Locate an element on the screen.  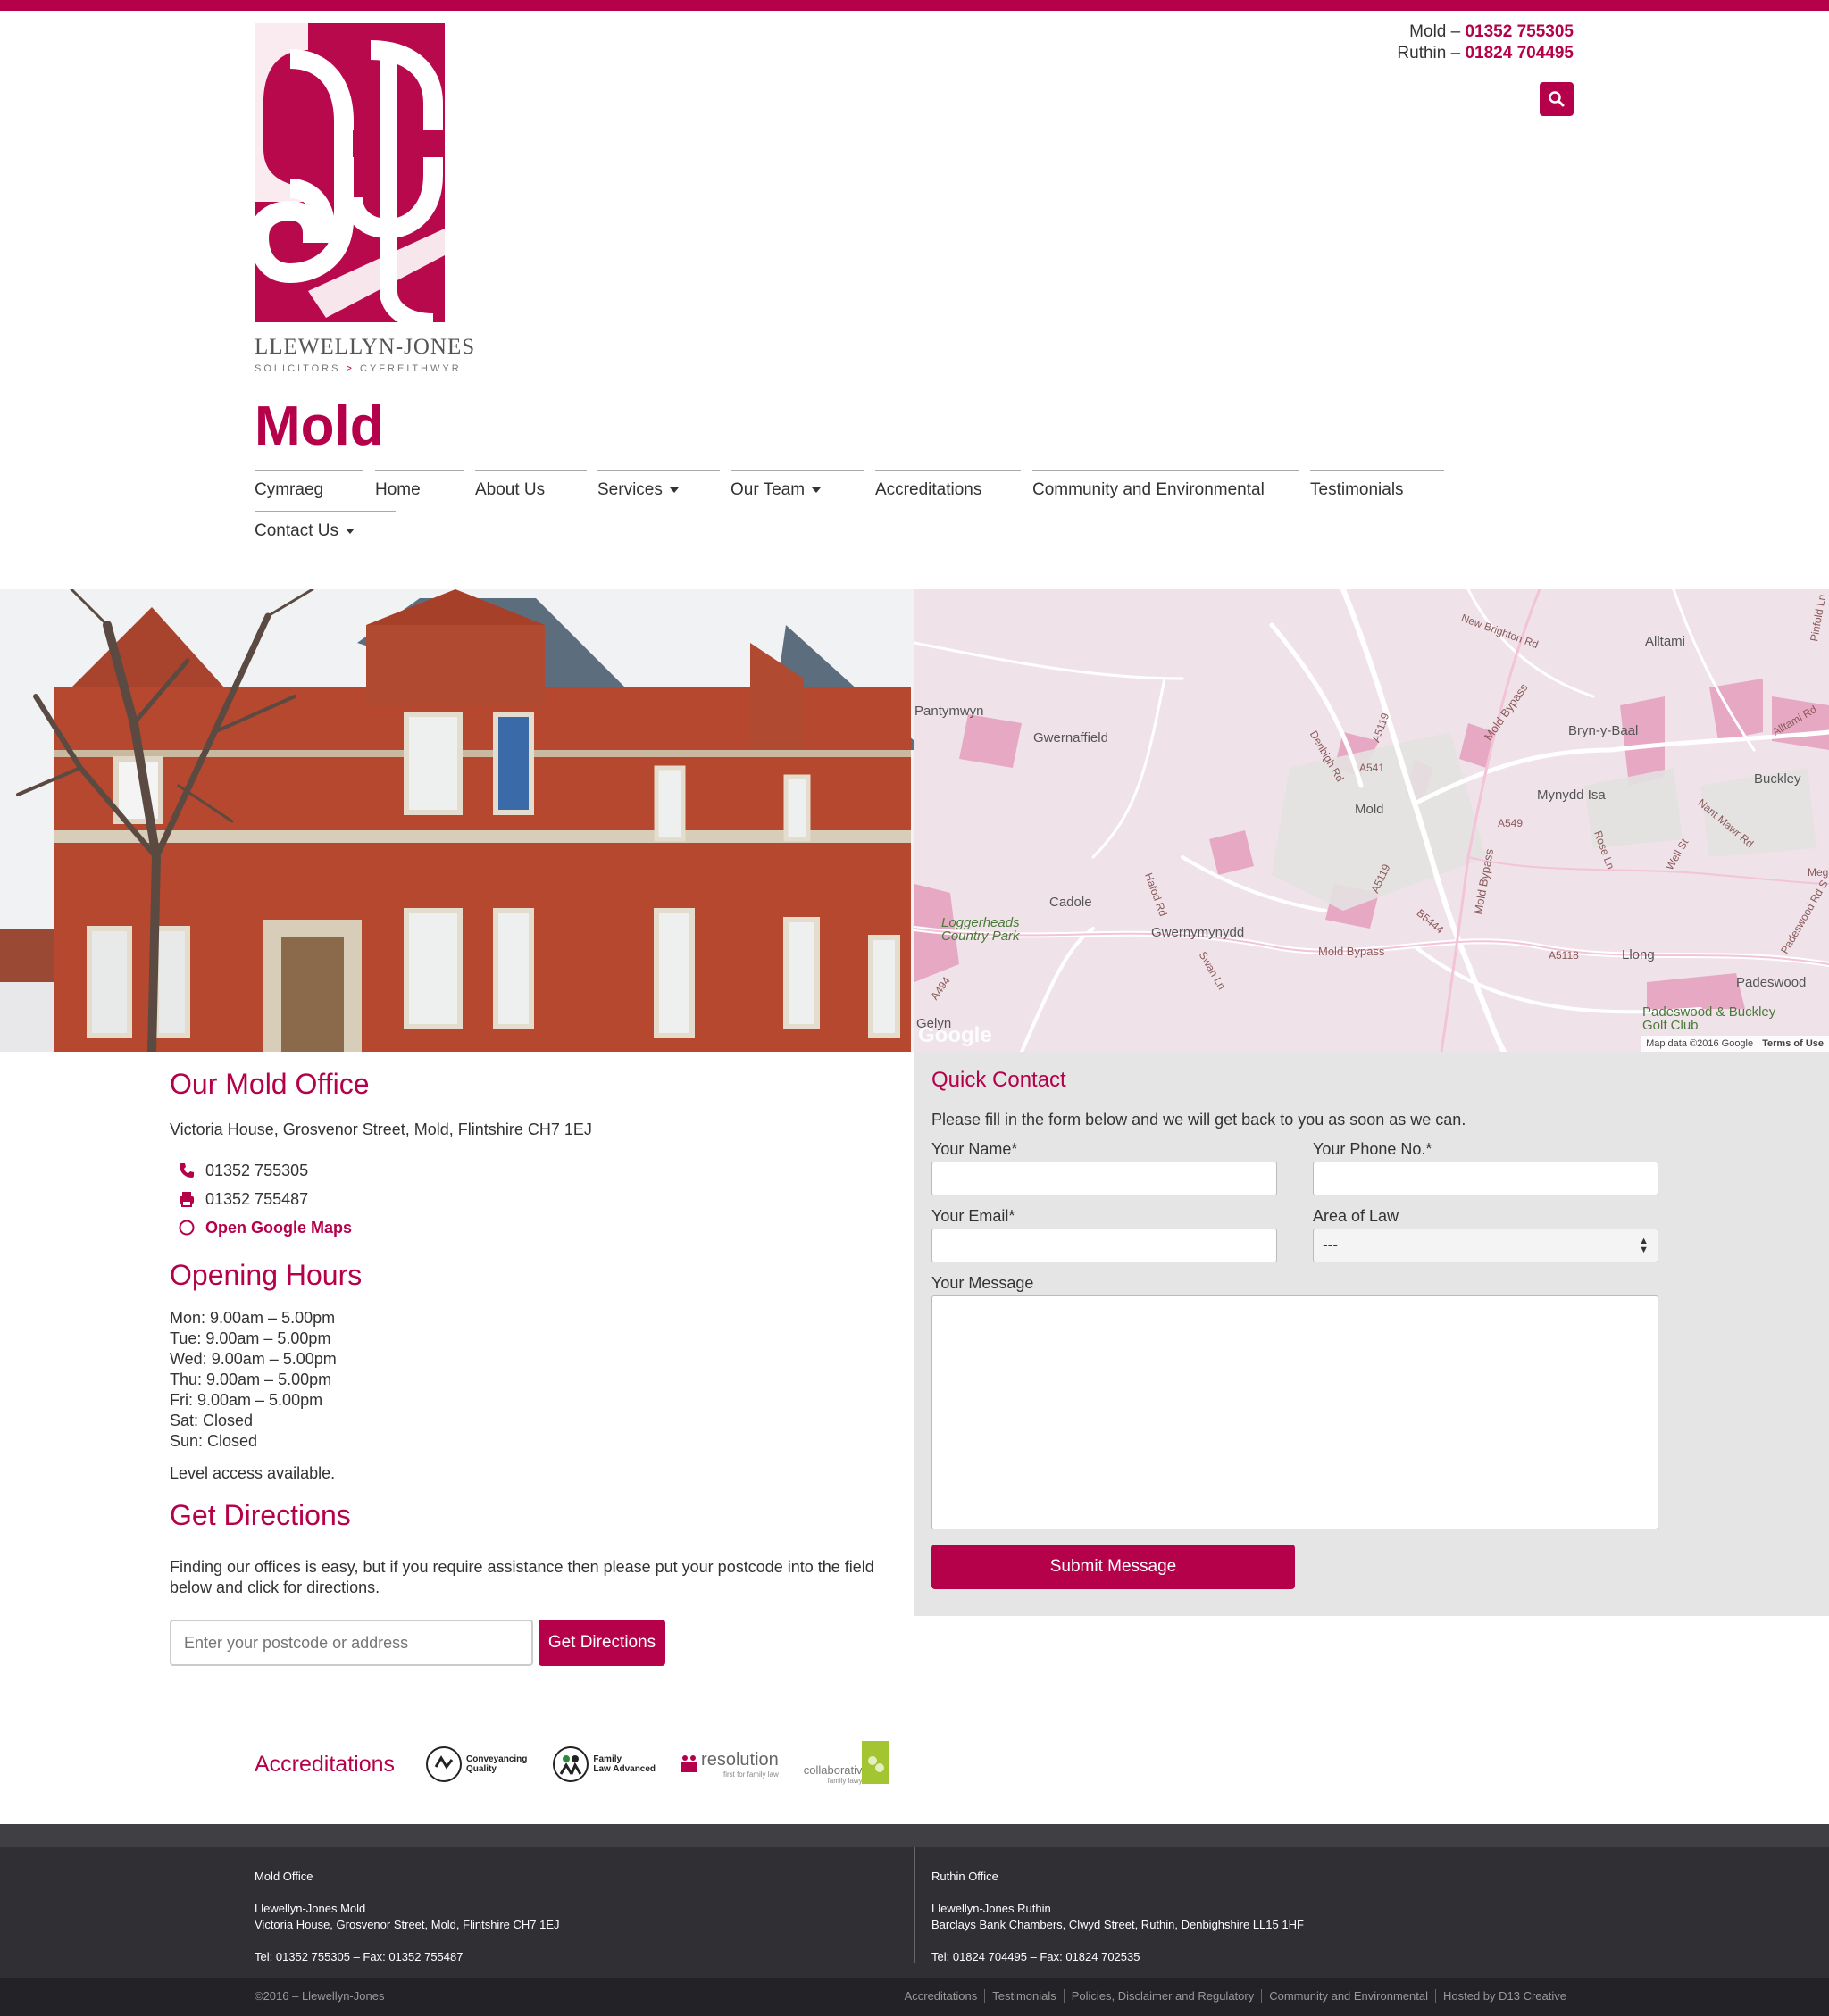
footer-link-testimonials: Testimonials is located at coordinates (1024, 1996).